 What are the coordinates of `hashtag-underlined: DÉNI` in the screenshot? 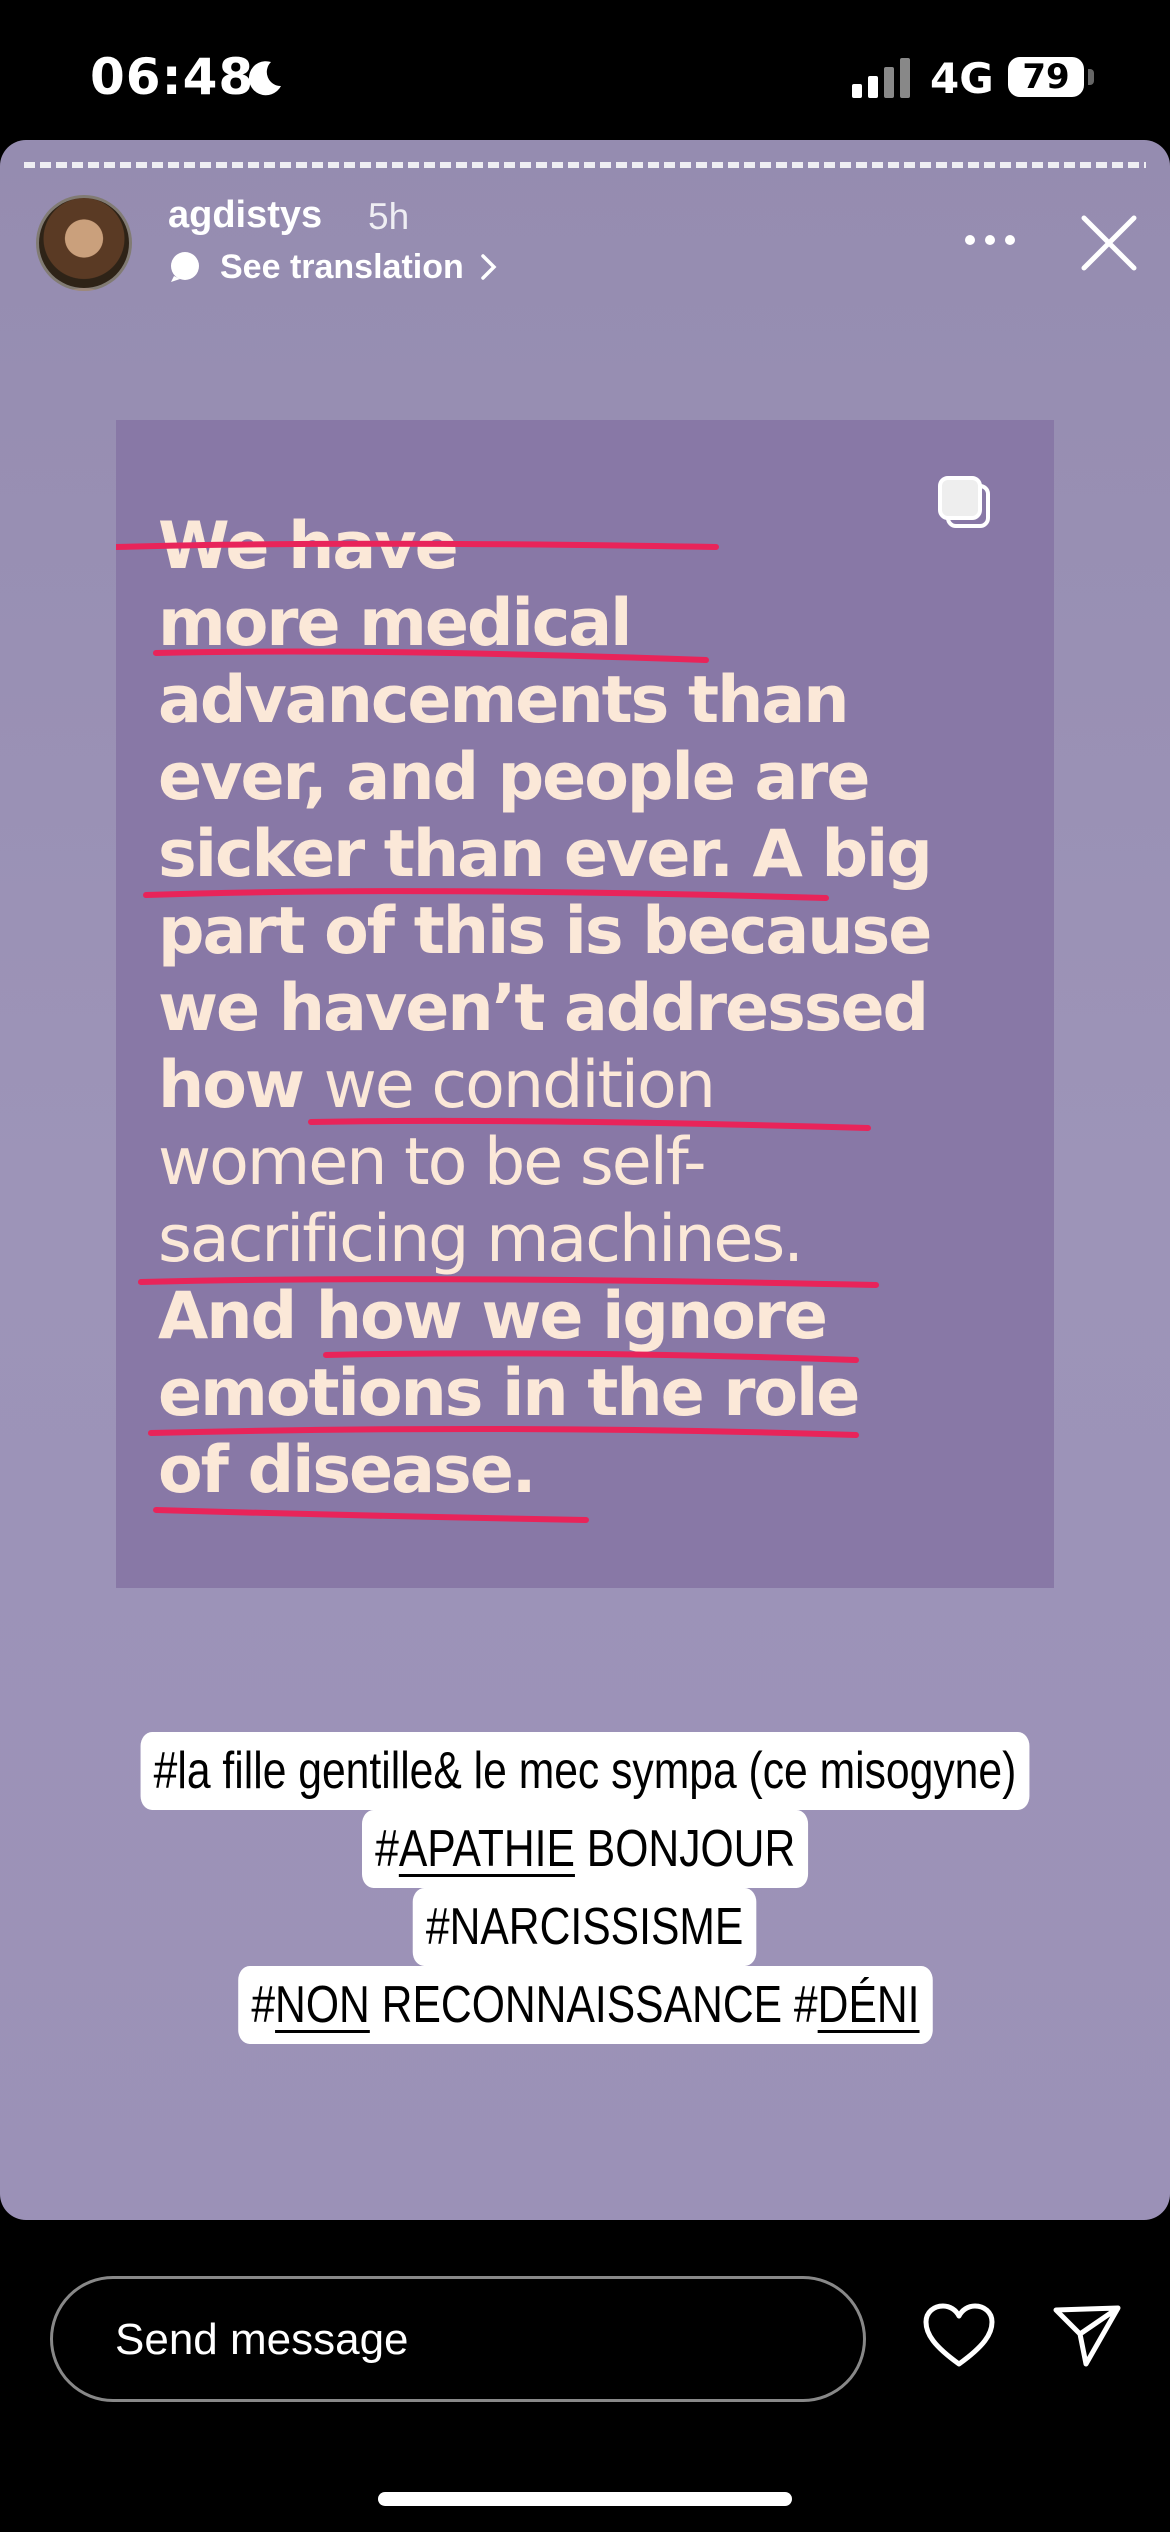 It's located at (868, 2005).